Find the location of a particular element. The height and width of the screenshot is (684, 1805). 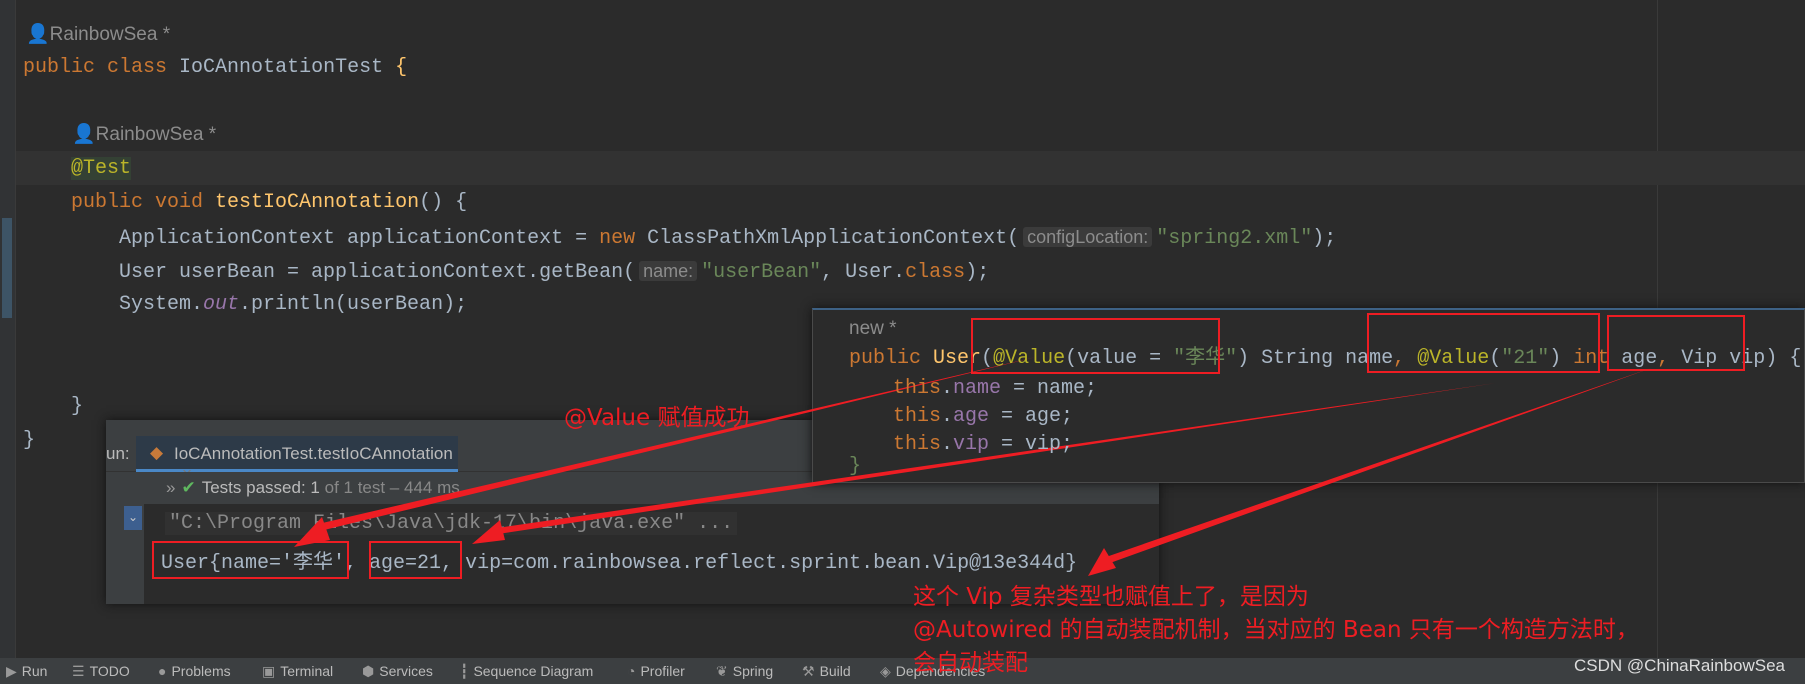

code: = vip; is located at coordinates (1031, 444).